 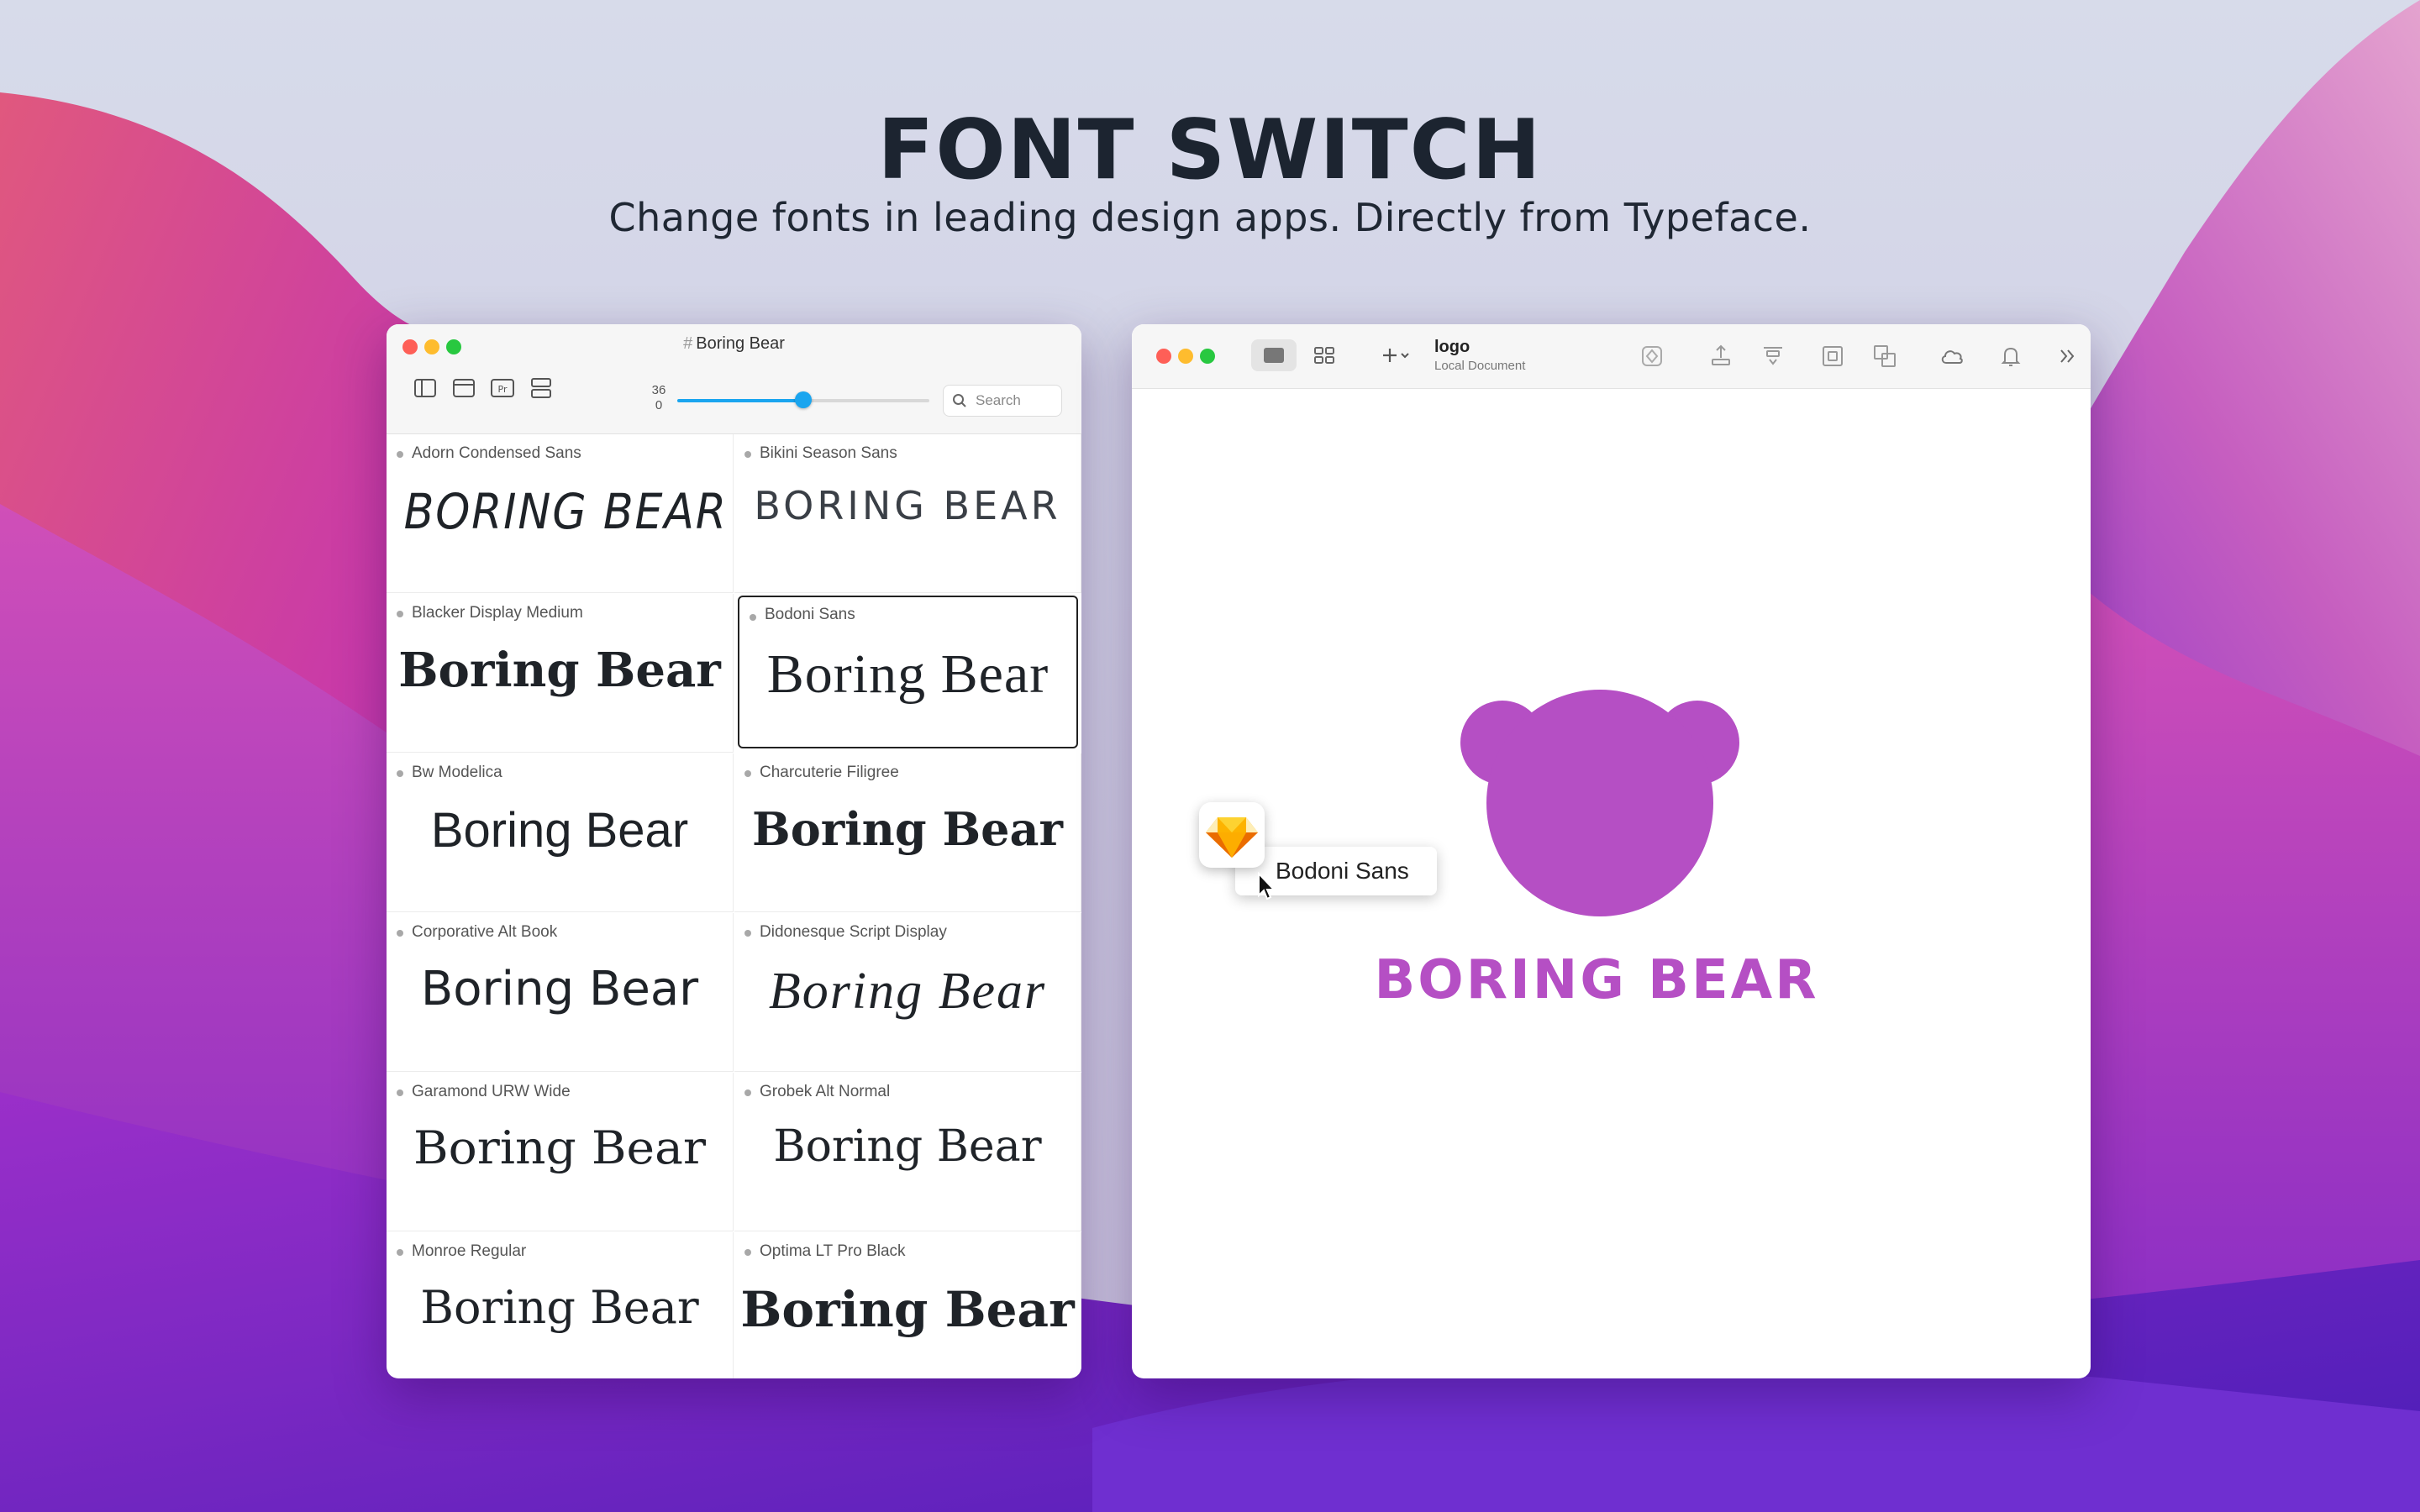 What do you see at coordinates (1164, 356) in the screenshot?
I see `close-window-button` at bounding box center [1164, 356].